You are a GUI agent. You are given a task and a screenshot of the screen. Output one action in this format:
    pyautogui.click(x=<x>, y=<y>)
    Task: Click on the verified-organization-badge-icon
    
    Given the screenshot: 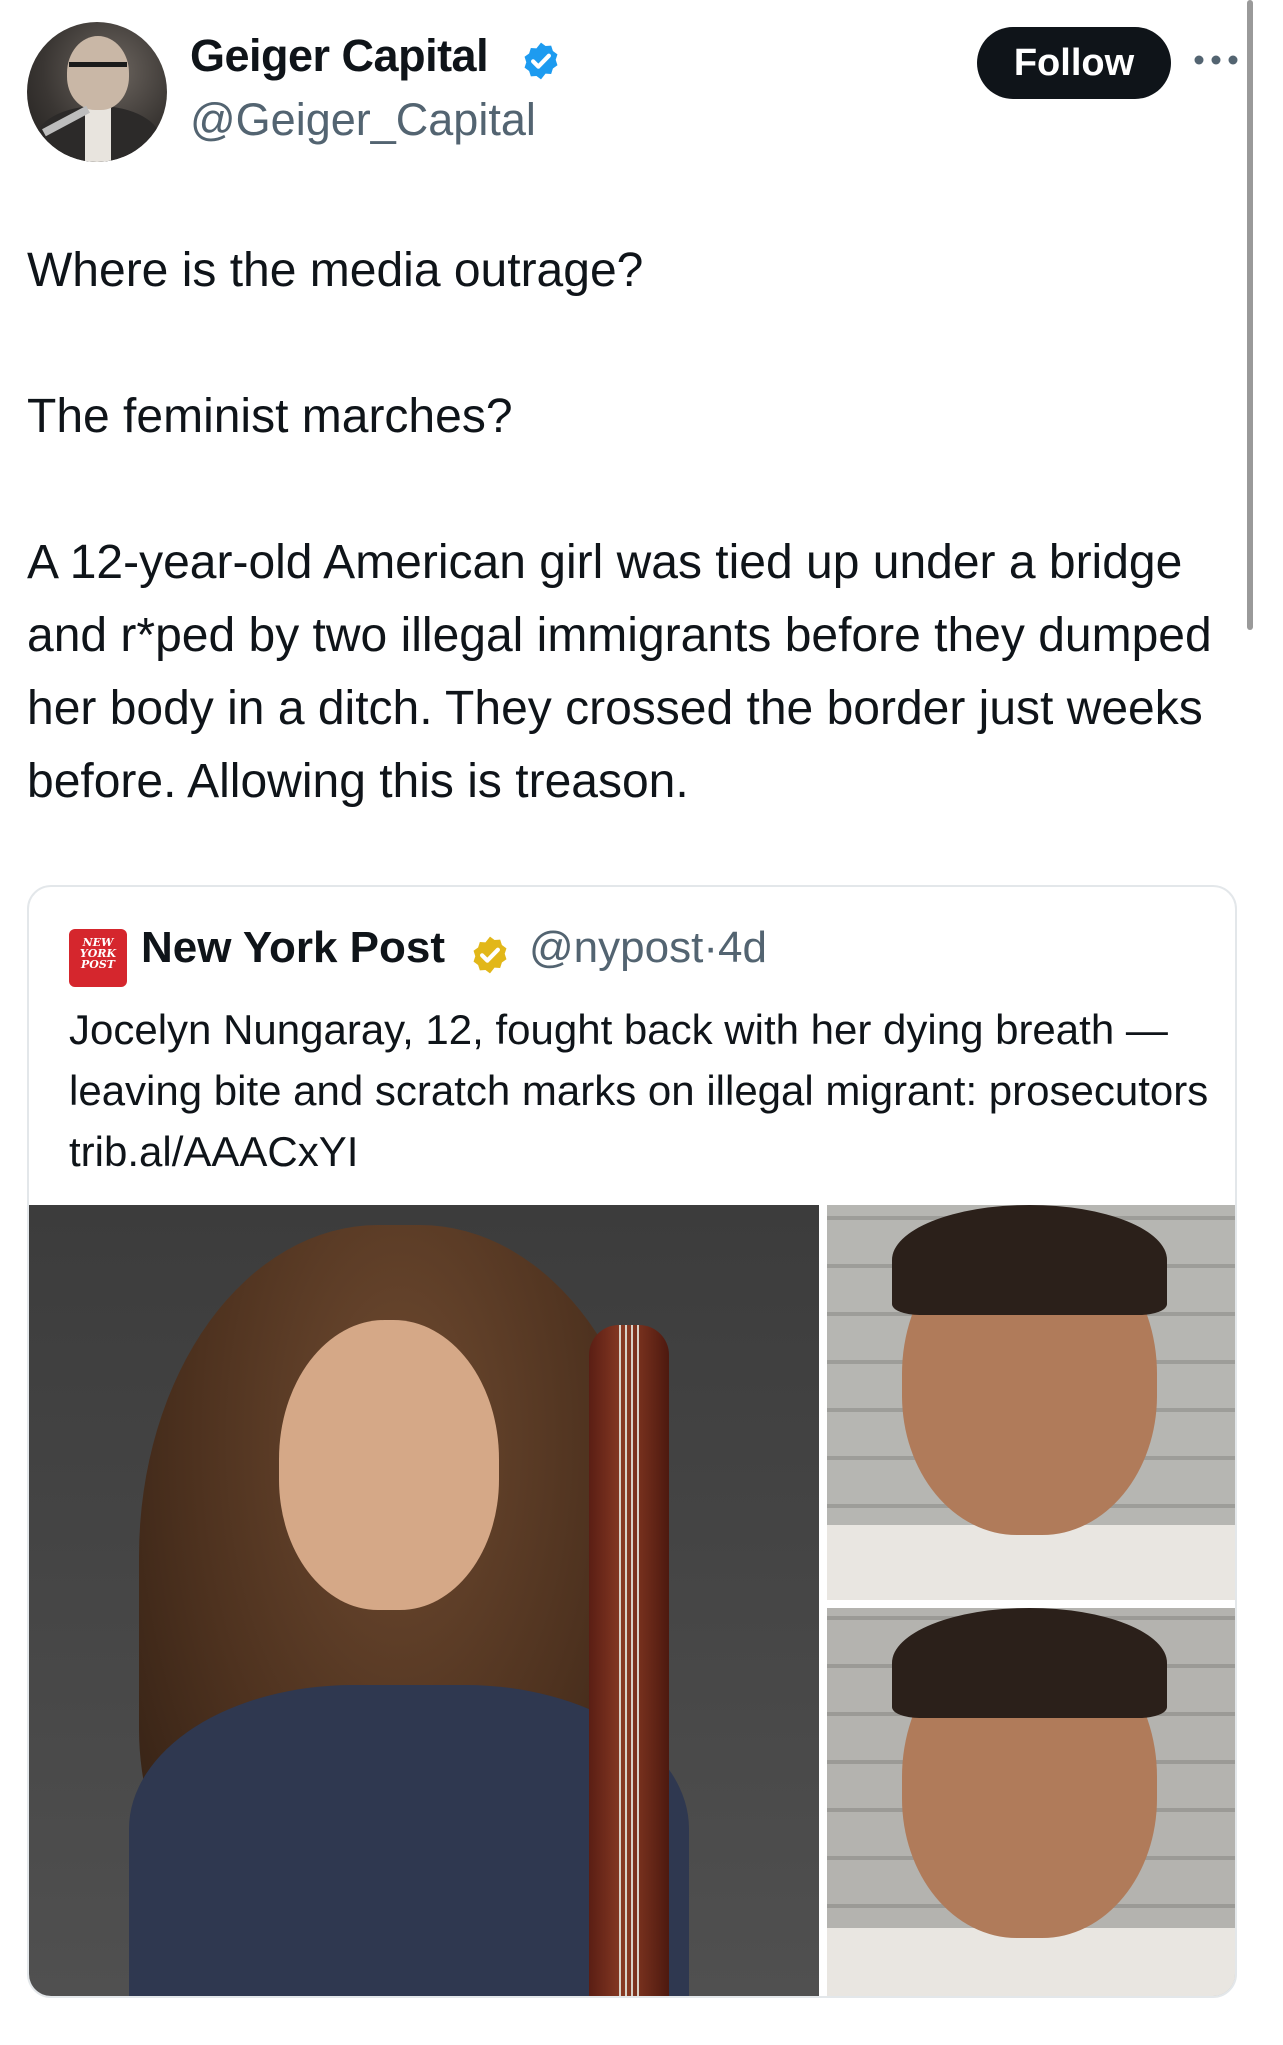 What is the action you would take?
    pyautogui.click(x=490, y=955)
    